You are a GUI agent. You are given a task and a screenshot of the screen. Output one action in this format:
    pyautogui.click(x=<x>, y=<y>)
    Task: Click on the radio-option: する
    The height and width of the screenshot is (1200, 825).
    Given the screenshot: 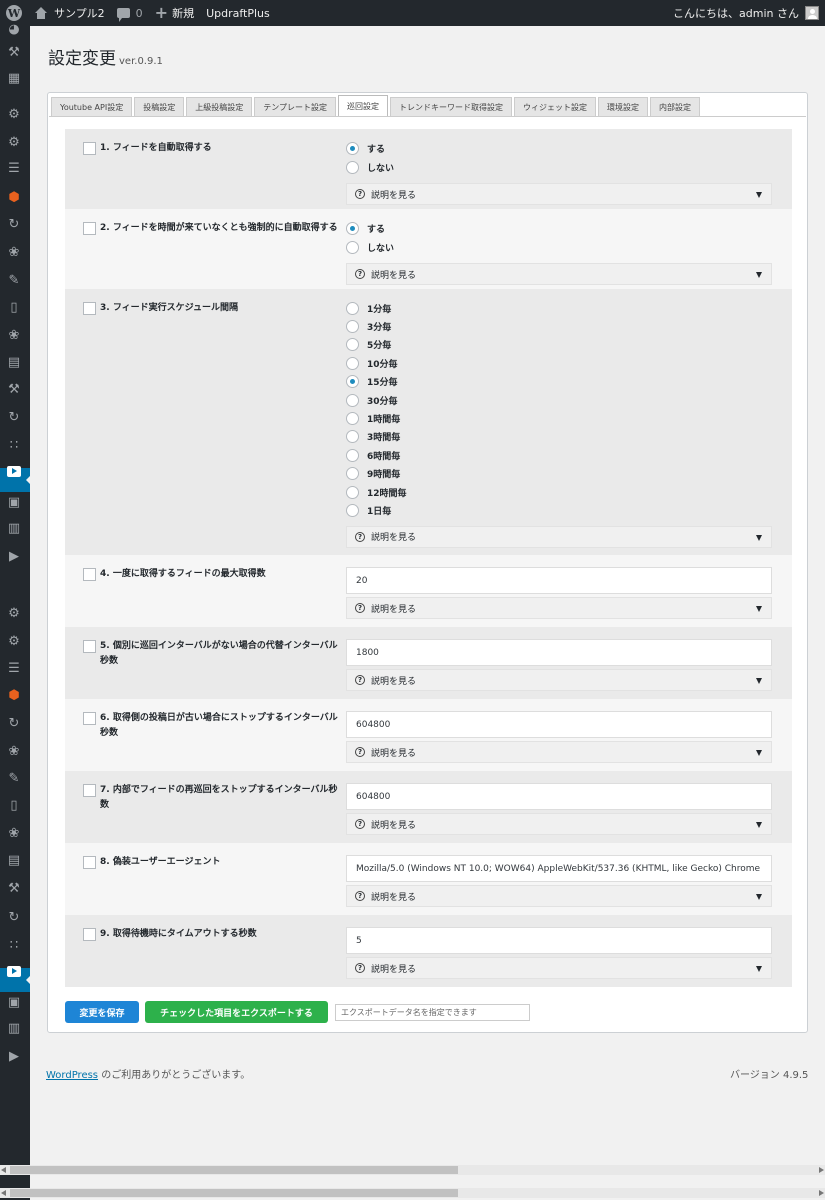 What is the action you would take?
    pyautogui.click(x=365, y=228)
    